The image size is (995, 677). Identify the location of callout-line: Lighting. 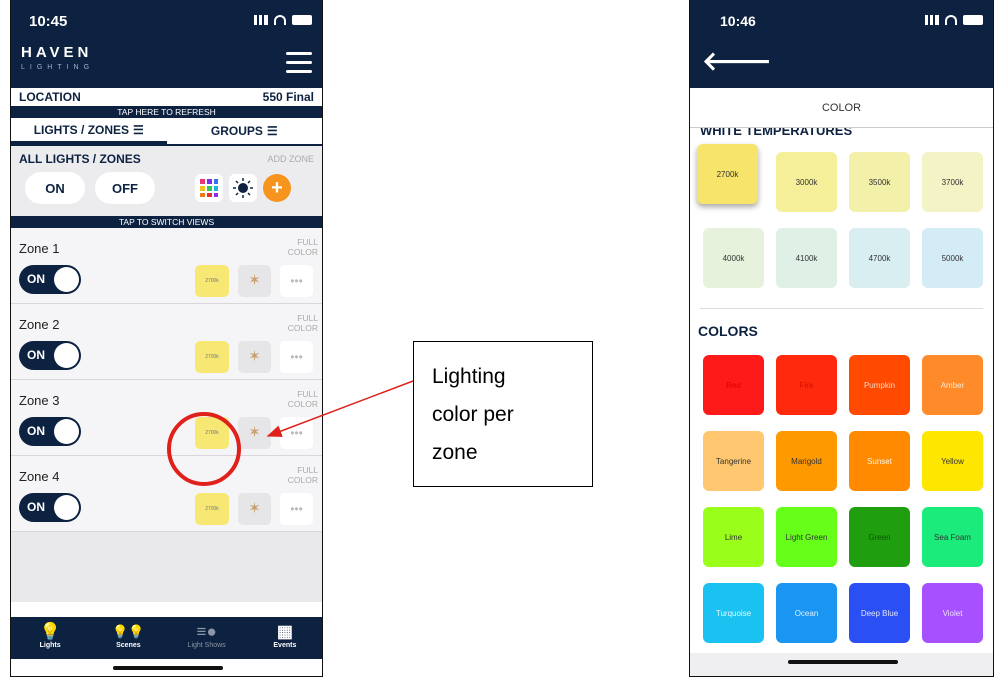
(469, 376).